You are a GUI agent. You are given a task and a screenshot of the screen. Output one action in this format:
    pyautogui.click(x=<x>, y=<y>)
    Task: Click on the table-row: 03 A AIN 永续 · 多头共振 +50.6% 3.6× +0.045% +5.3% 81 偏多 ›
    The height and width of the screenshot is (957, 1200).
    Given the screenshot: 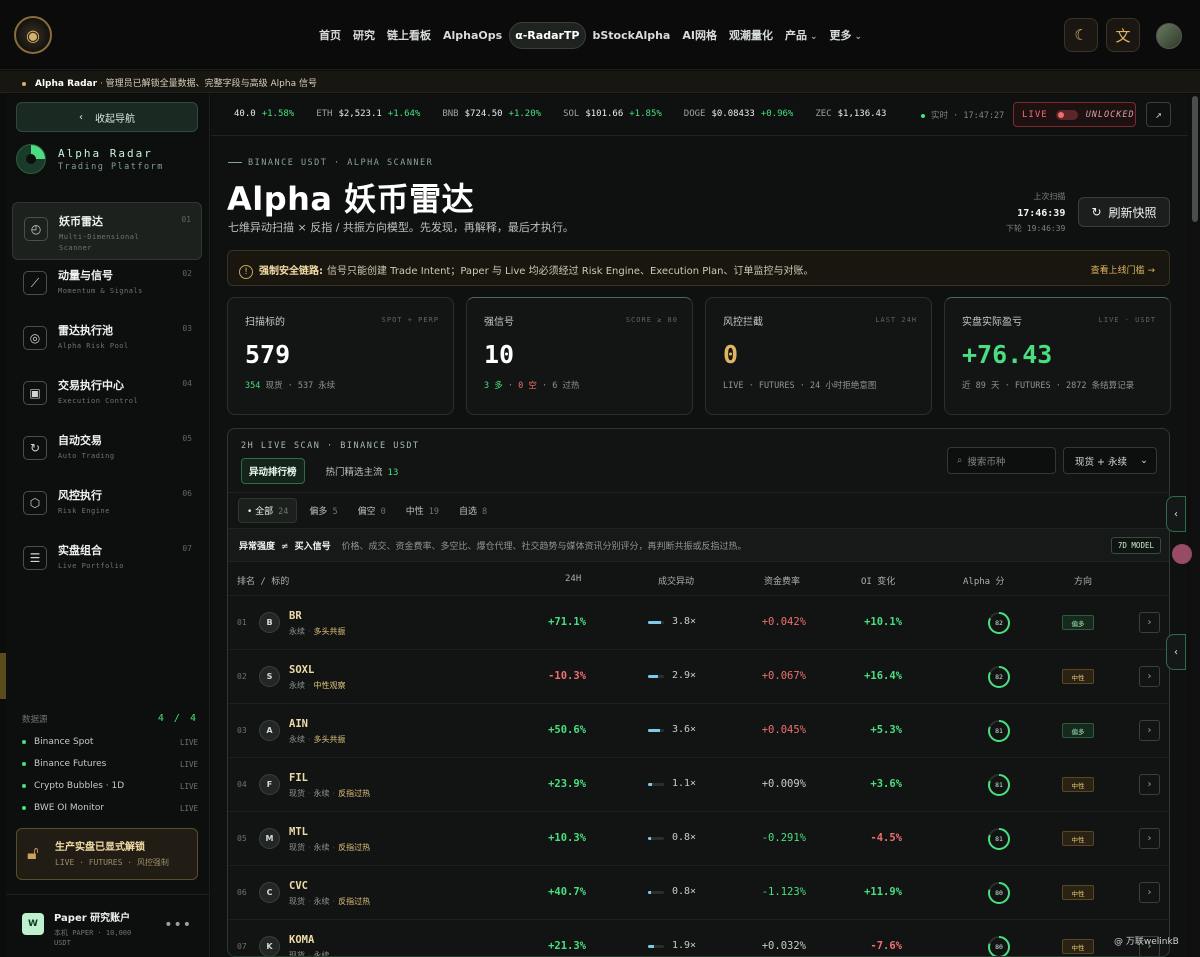 What is the action you would take?
    pyautogui.click(x=698, y=730)
    